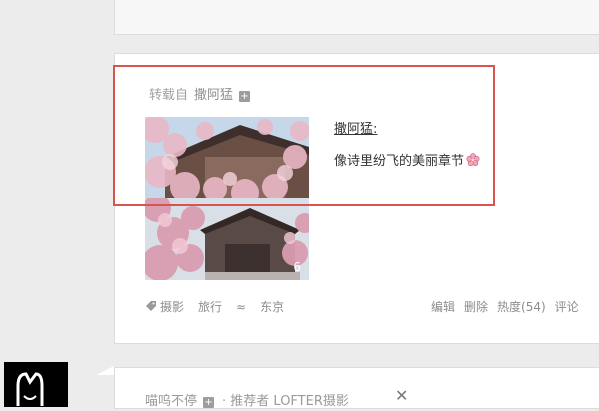  What do you see at coordinates (30, 389) in the screenshot?
I see `lofter-cat-logo-icon` at bounding box center [30, 389].